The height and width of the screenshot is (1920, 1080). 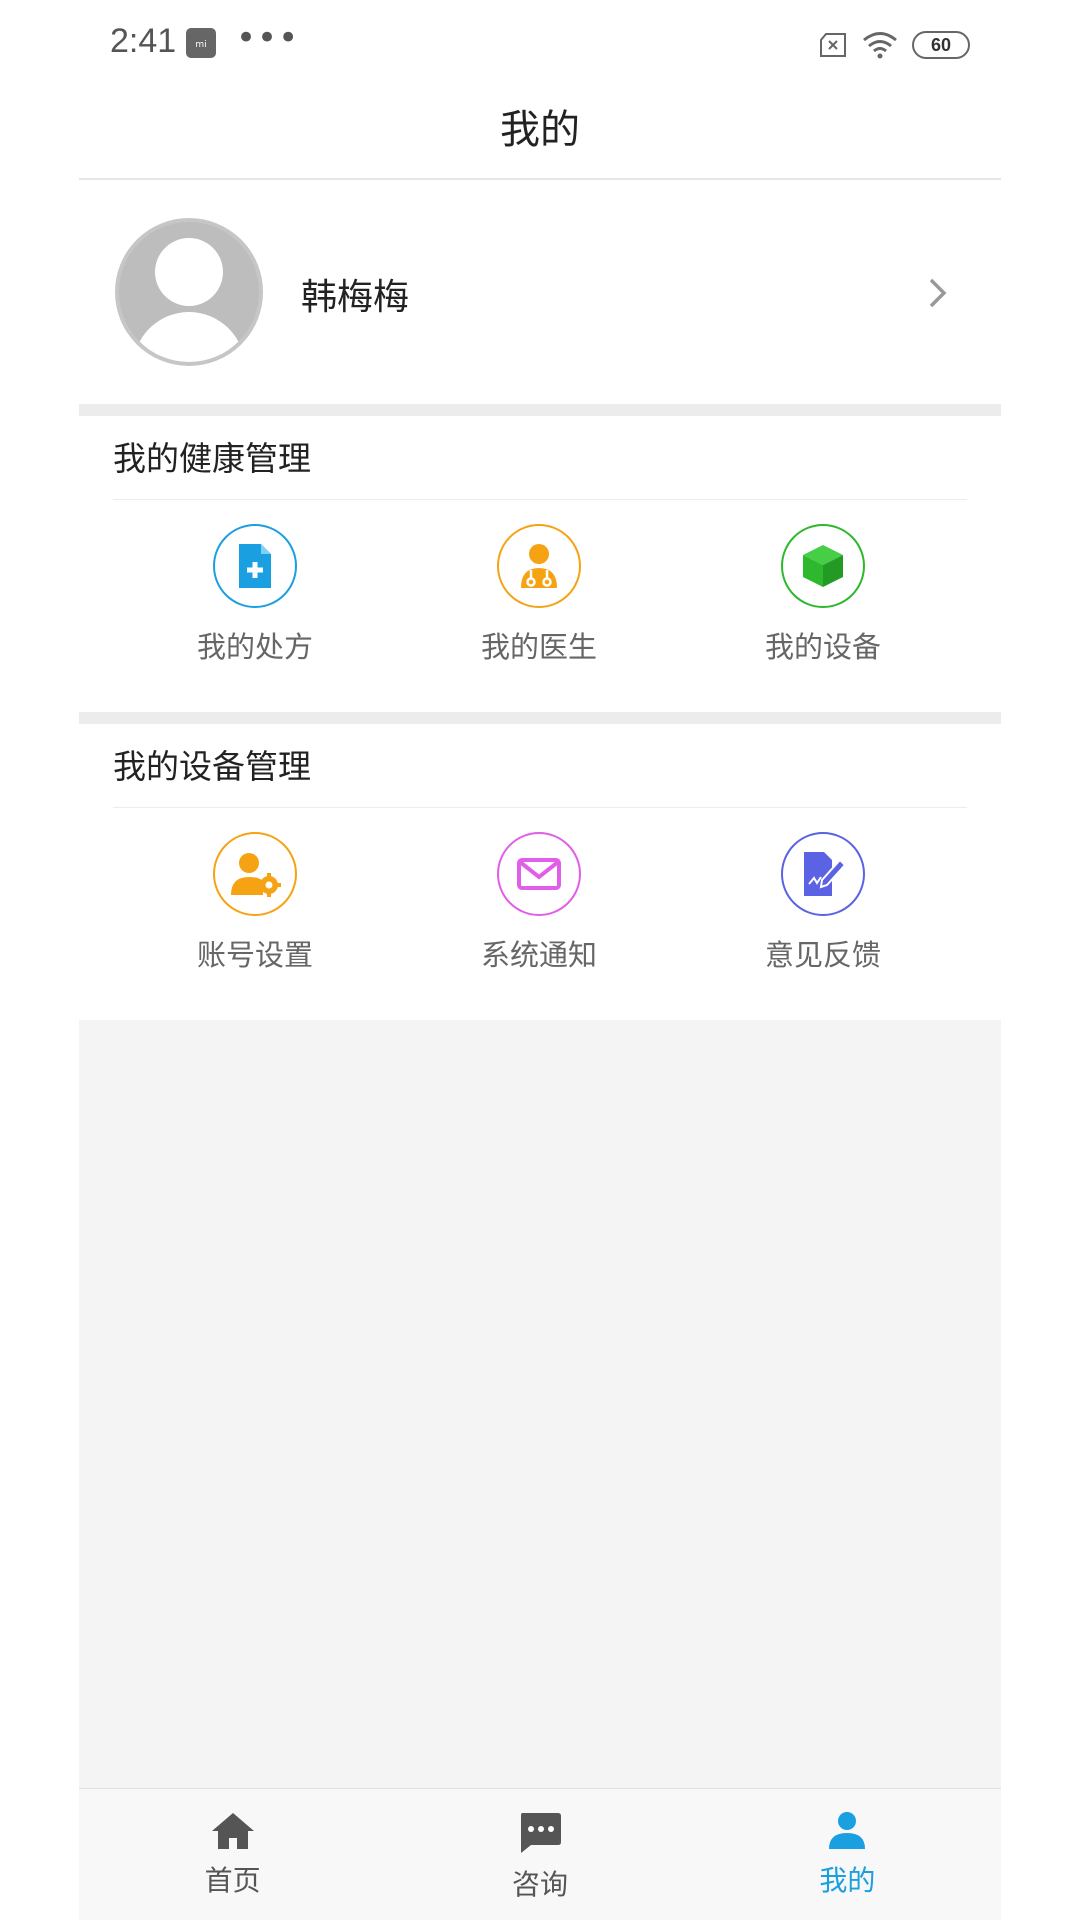 What do you see at coordinates (538, 647) in the screenshot?
I see `grid-label: 我的医生` at bounding box center [538, 647].